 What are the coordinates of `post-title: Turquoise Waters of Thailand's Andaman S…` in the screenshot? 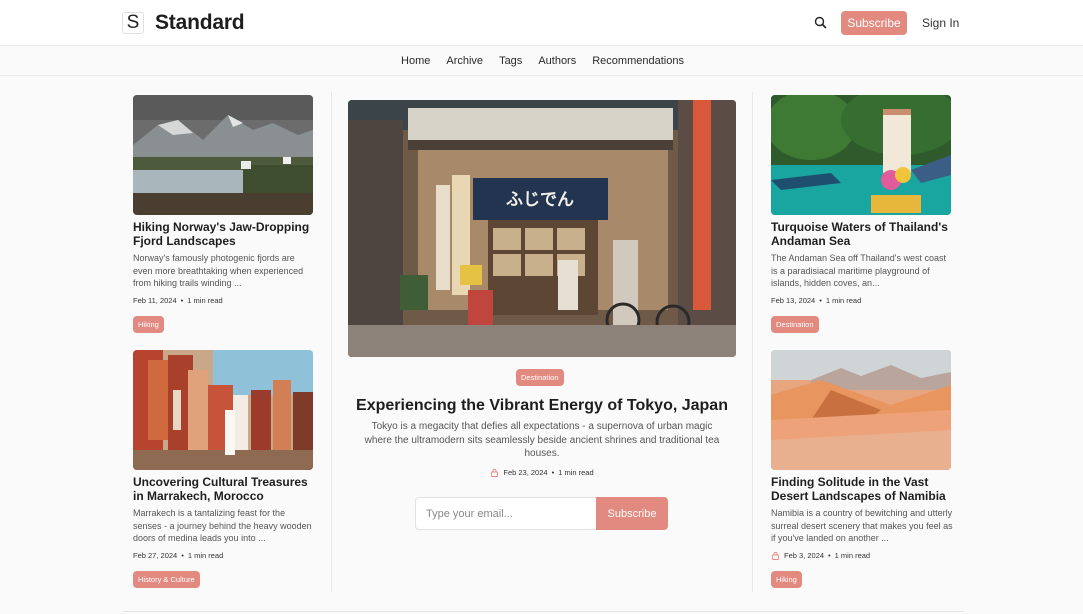 It's located at (862, 234).